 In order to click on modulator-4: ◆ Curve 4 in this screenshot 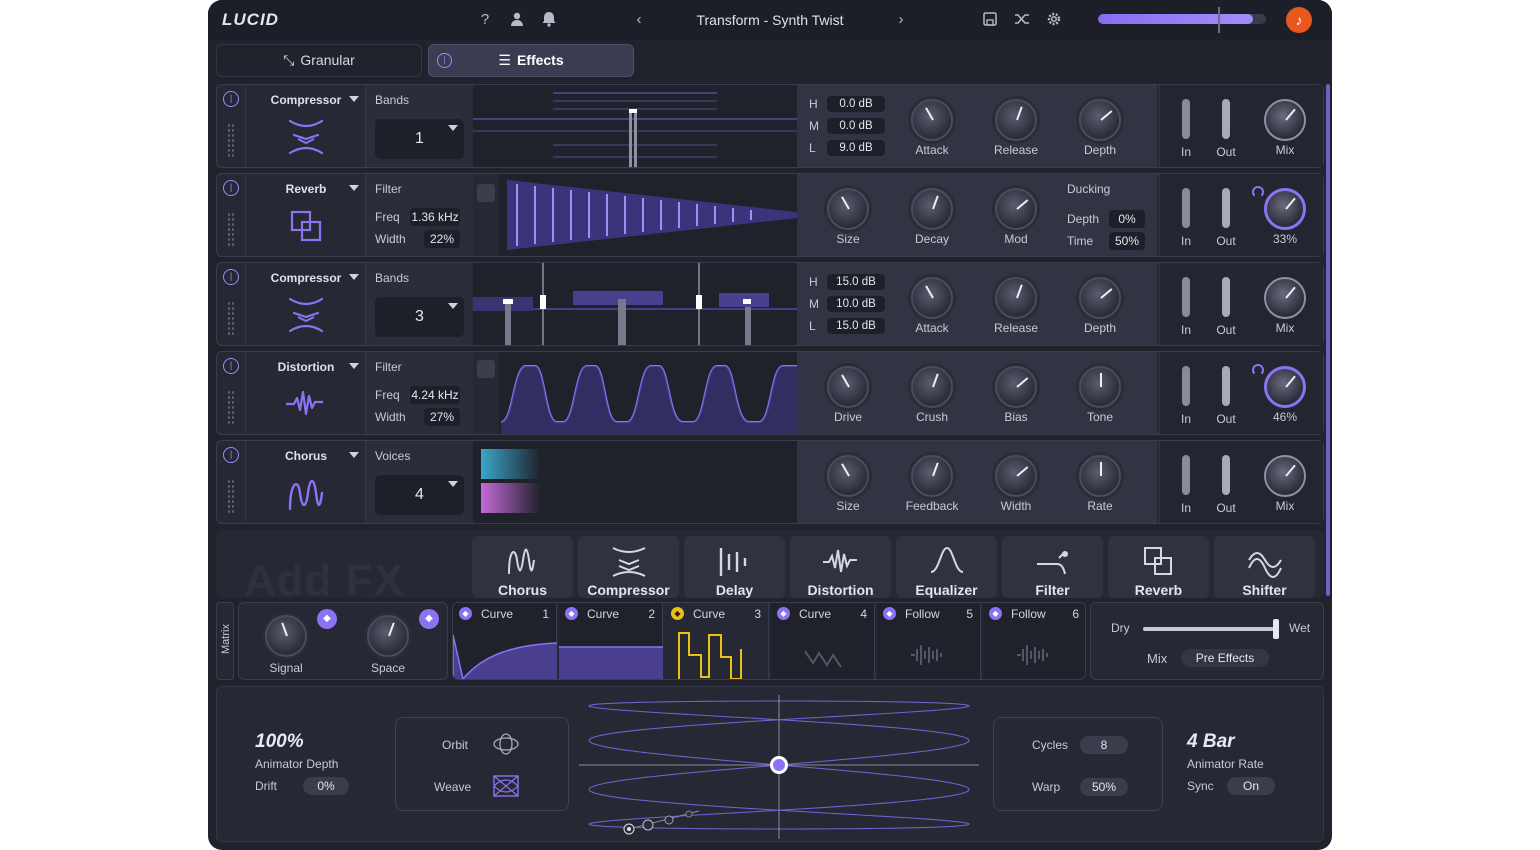, I will do `click(823, 641)`.